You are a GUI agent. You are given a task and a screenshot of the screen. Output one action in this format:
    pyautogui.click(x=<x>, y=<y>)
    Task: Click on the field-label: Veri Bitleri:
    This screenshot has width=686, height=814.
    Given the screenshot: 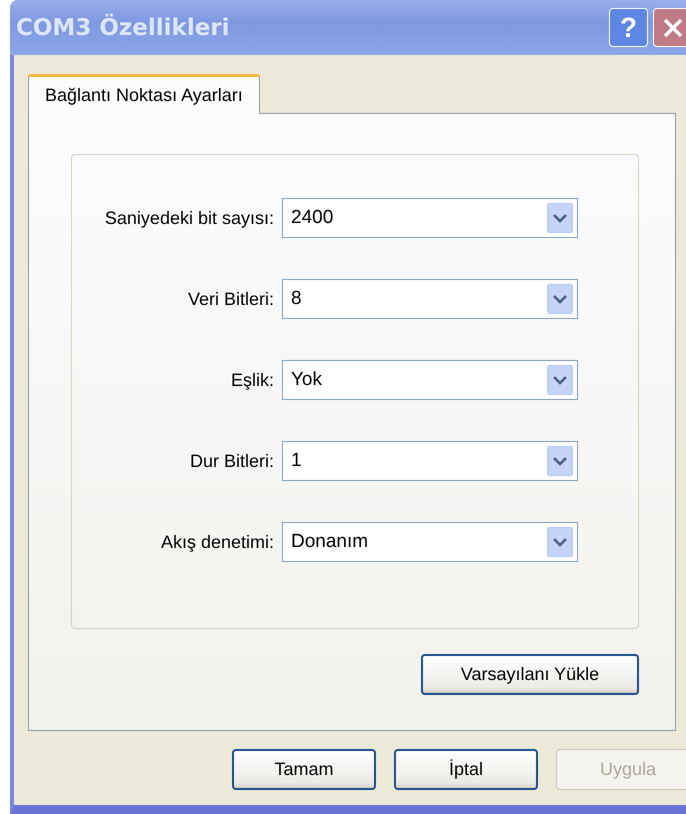 What is the action you would take?
    pyautogui.click(x=230, y=299)
    